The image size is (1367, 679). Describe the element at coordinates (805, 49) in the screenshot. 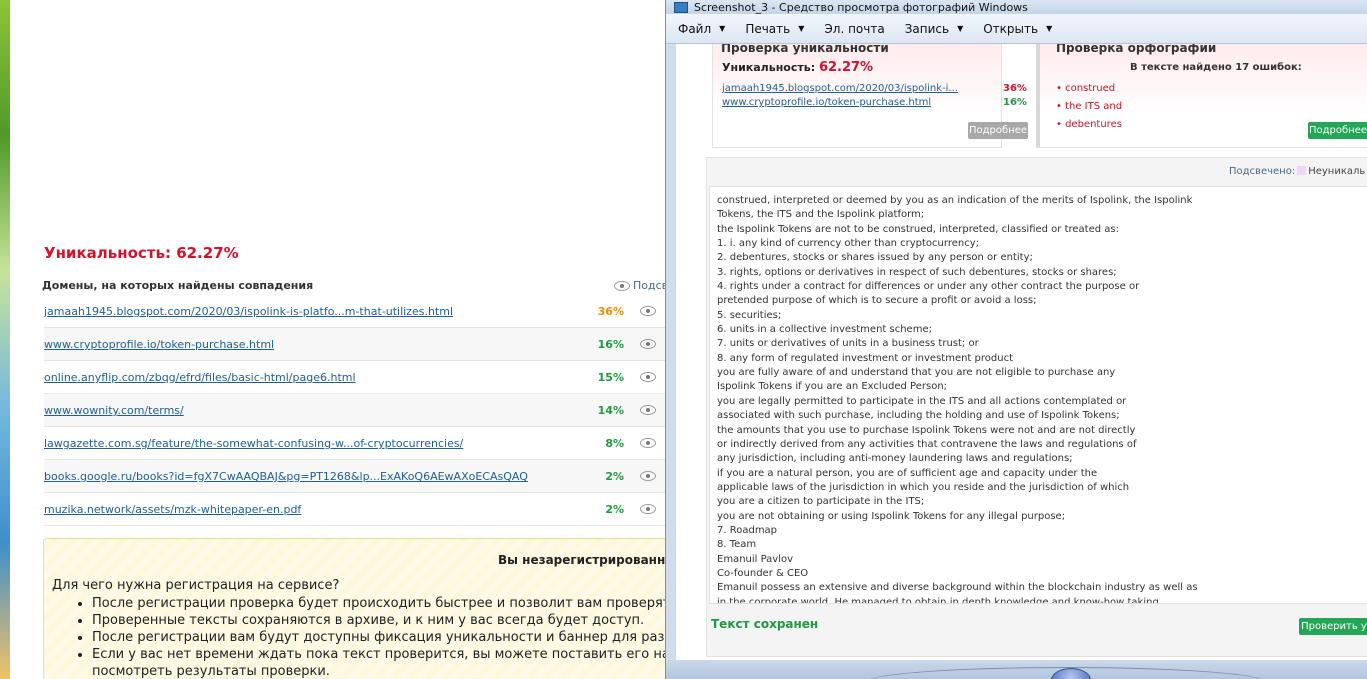

I see `uniqueness-card-title: Проверка уникальности` at that location.